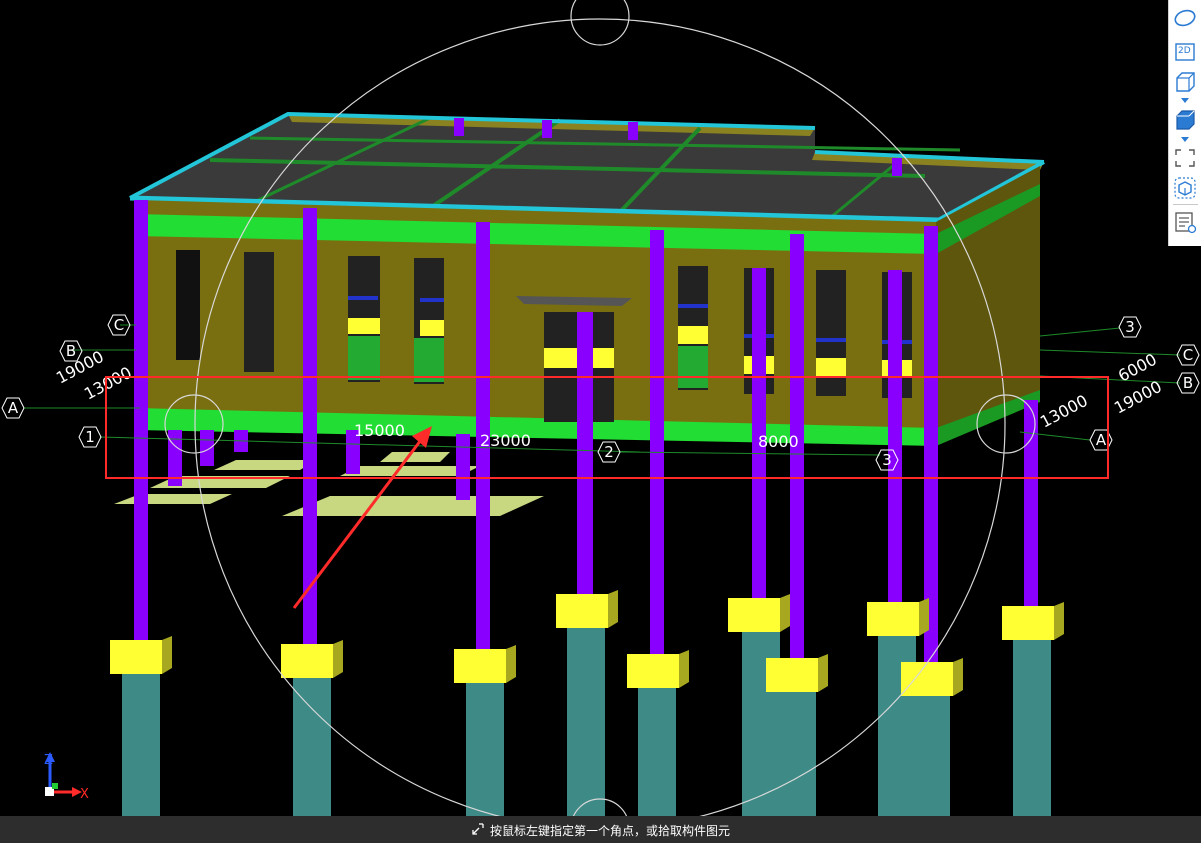 This screenshot has height=843, width=1201. What do you see at coordinates (1185, 82) in the screenshot?
I see `3d-view-icon` at bounding box center [1185, 82].